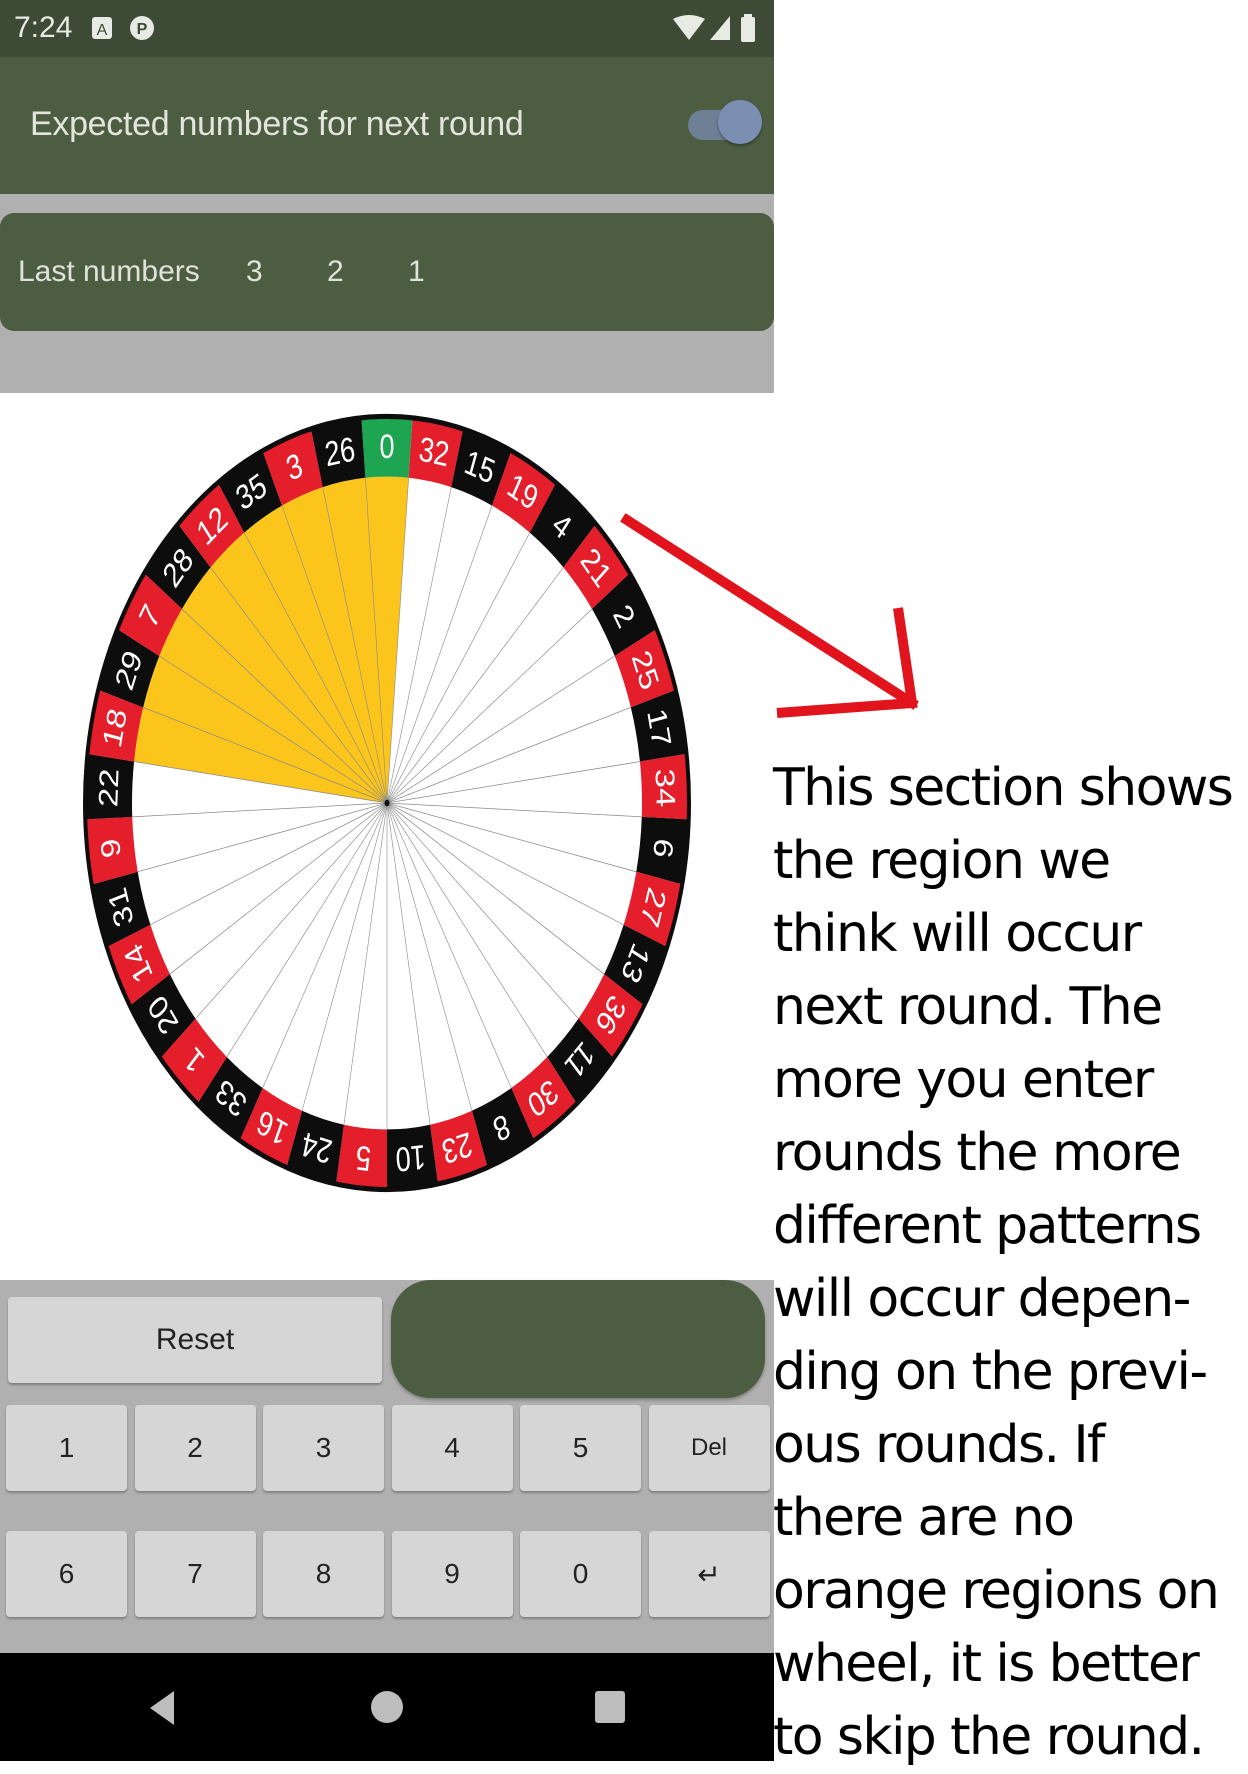 This screenshot has width=1248, height=1774. Describe the element at coordinates (990, 1372) in the screenshot. I see `annotation-line: ding on the previ-` at that location.